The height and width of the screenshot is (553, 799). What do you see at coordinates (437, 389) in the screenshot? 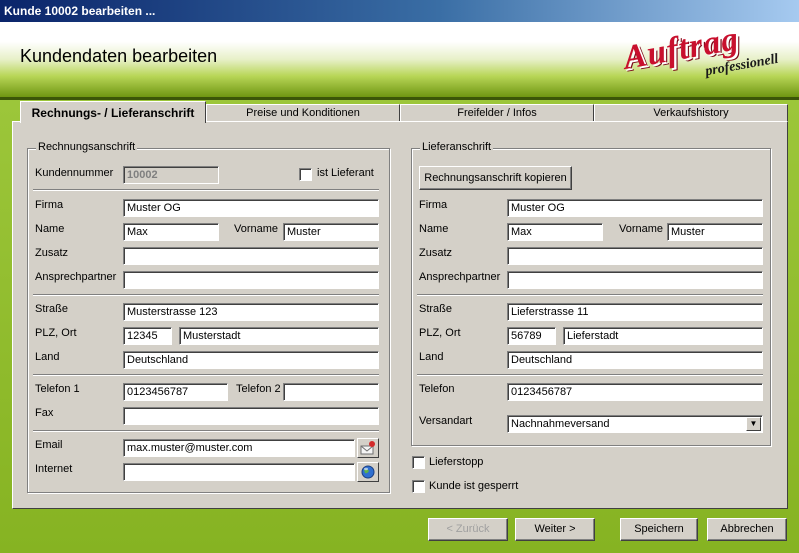
I see `delivery-telefon-label: Telefon` at bounding box center [437, 389].